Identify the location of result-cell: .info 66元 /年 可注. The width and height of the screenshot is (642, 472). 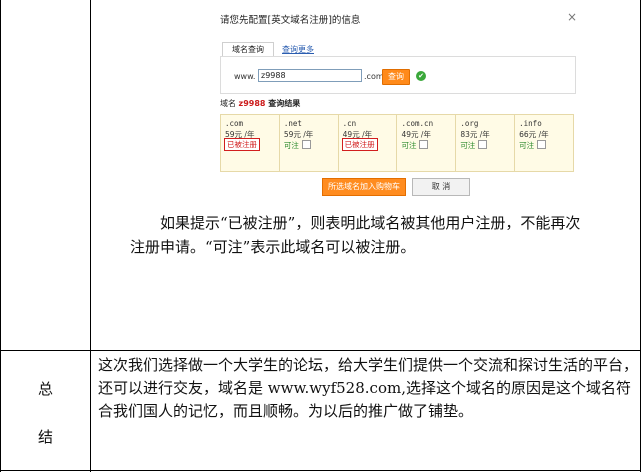
(544, 143).